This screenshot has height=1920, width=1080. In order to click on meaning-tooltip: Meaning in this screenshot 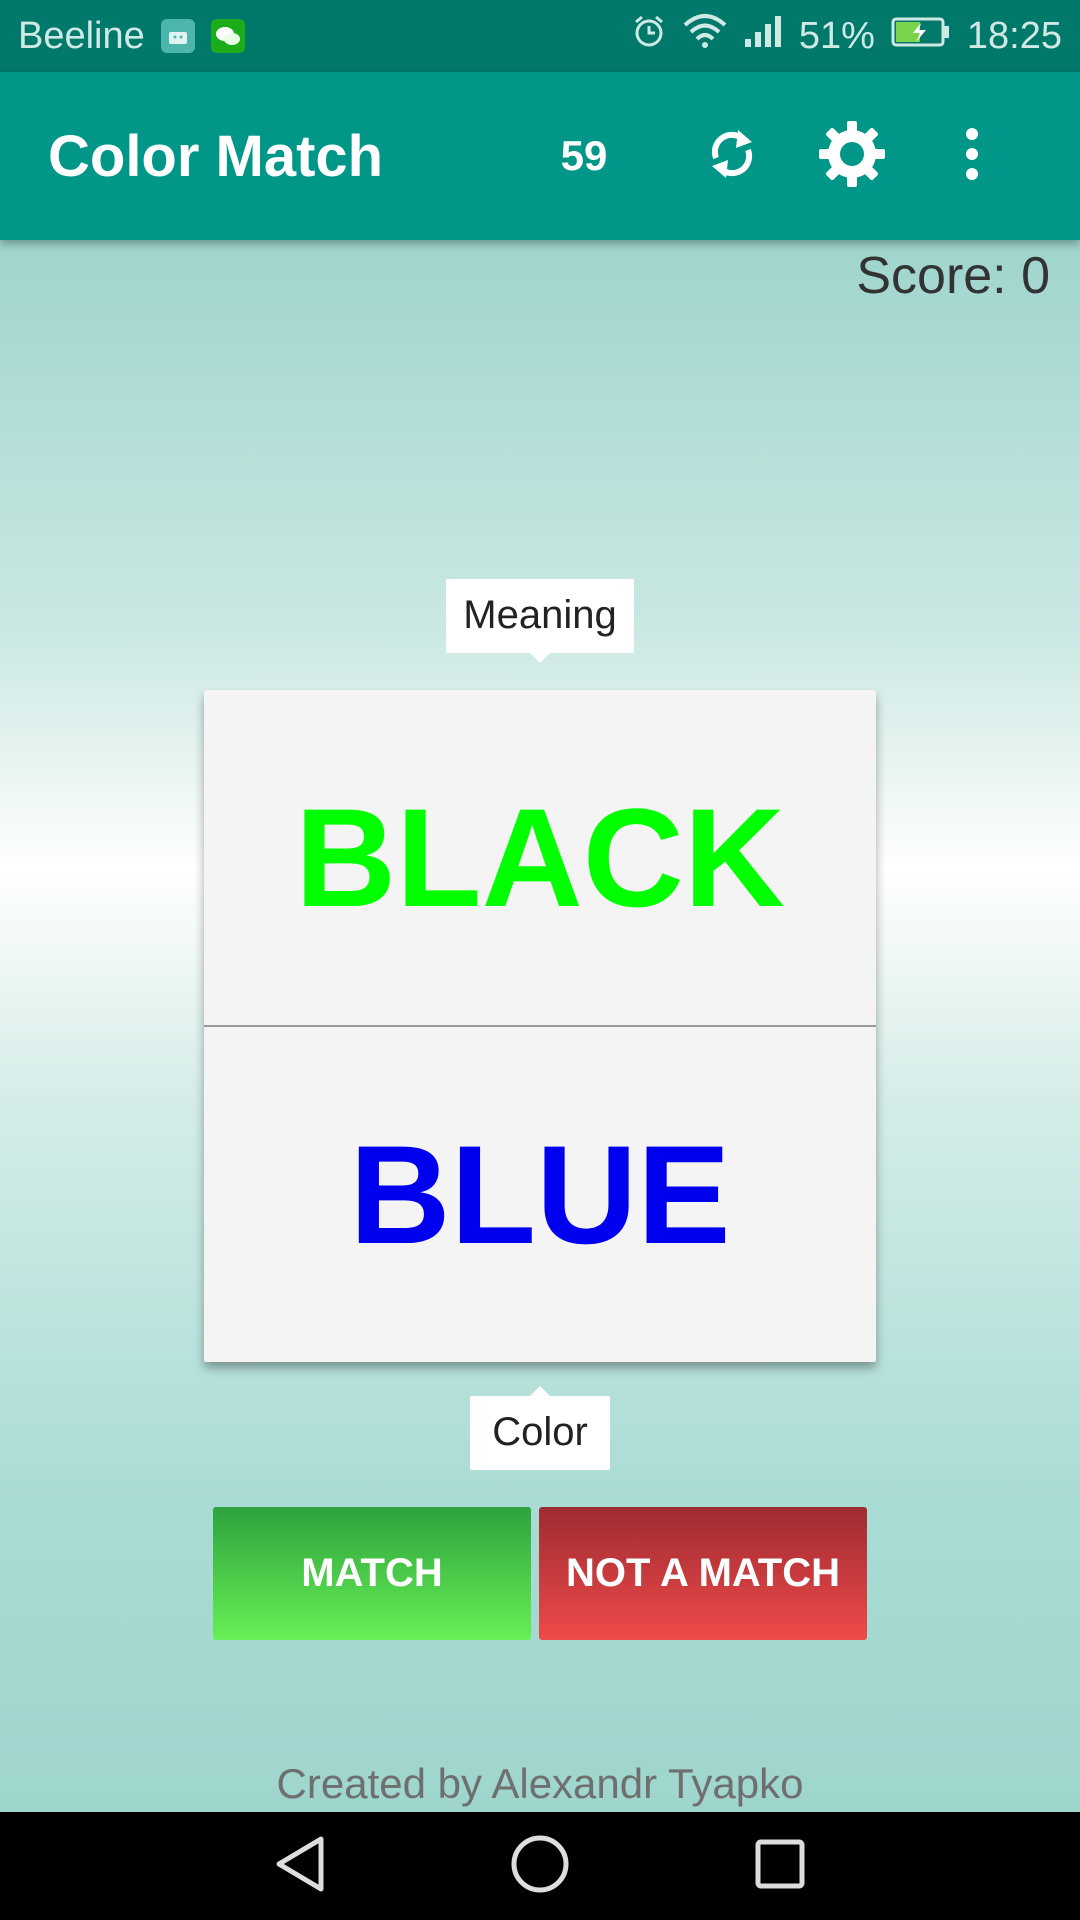, I will do `click(540, 621)`.